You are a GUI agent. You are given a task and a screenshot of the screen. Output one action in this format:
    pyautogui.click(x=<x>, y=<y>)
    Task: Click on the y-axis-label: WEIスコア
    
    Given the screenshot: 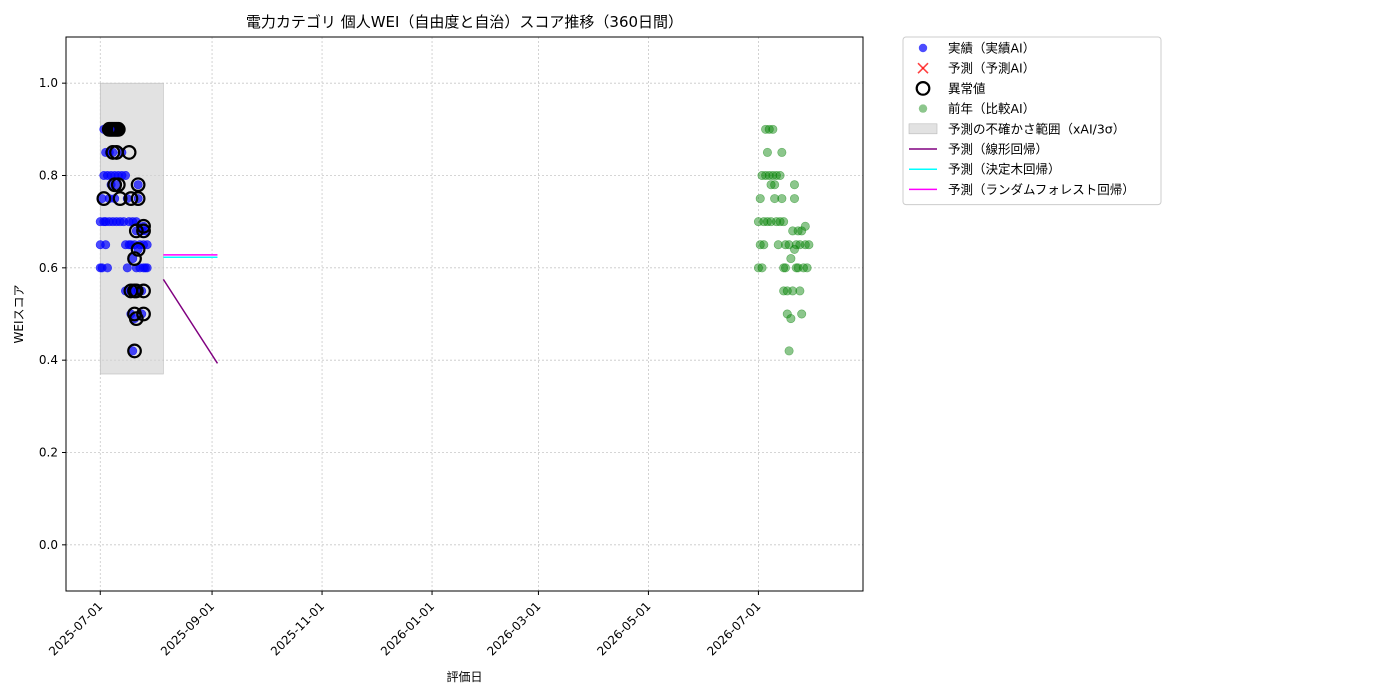 What is the action you would take?
    pyautogui.click(x=19, y=314)
    